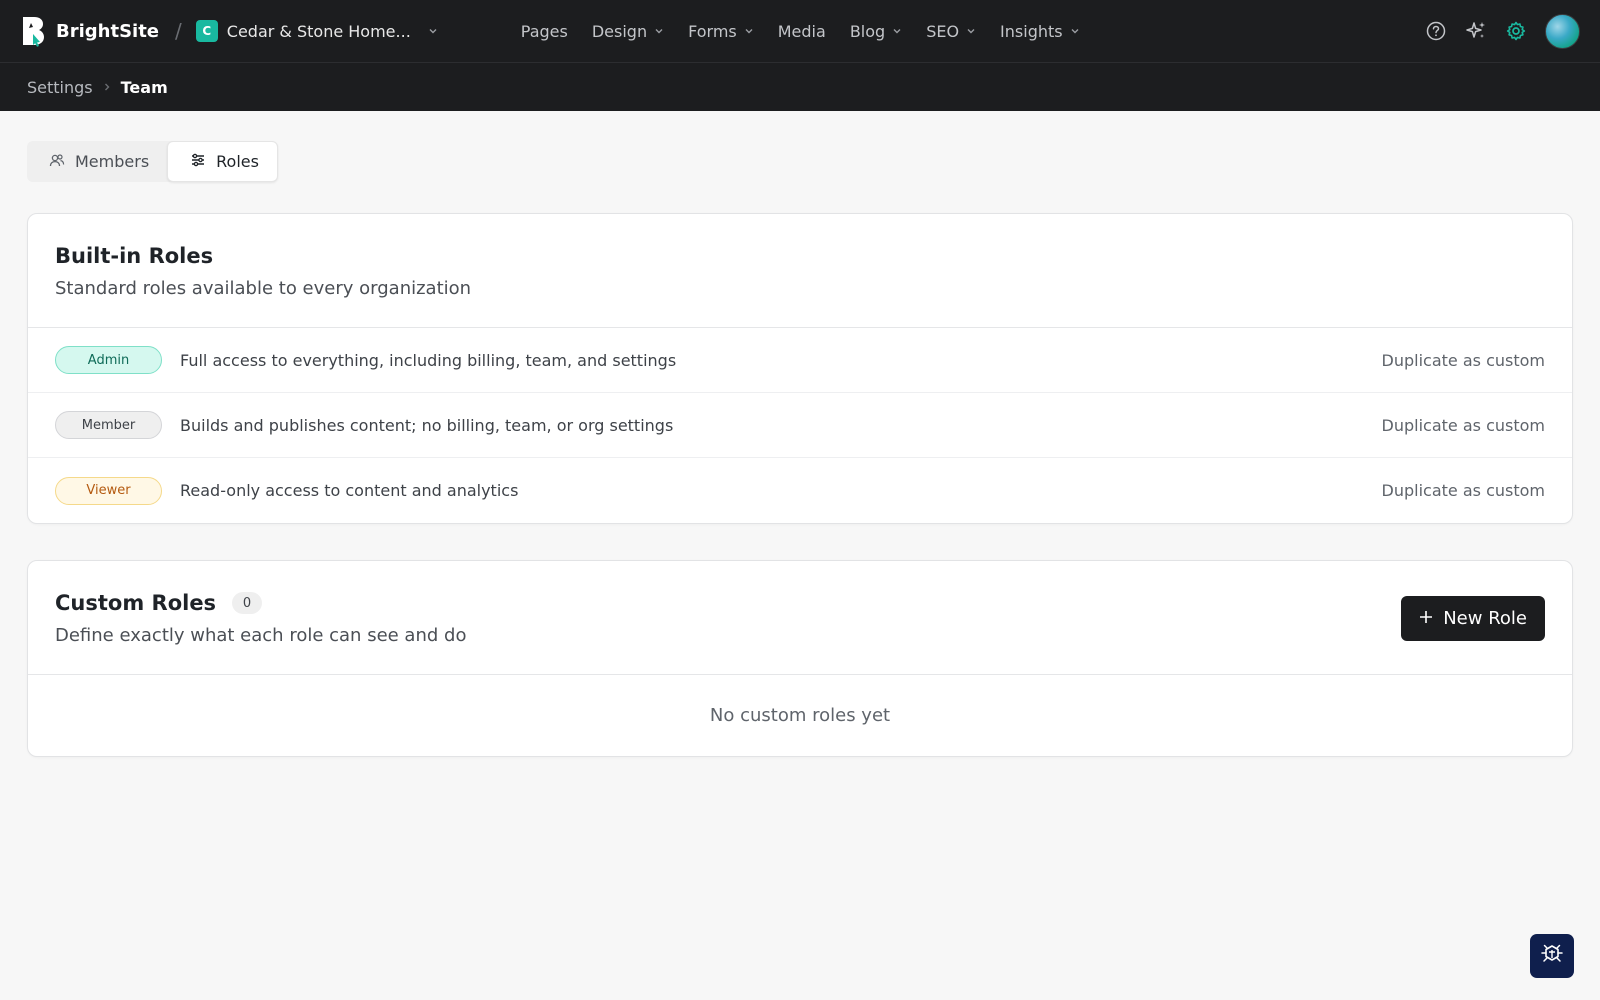 The height and width of the screenshot is (1000, 1600). I want to click on topbar-actions, so click(1502, 31).